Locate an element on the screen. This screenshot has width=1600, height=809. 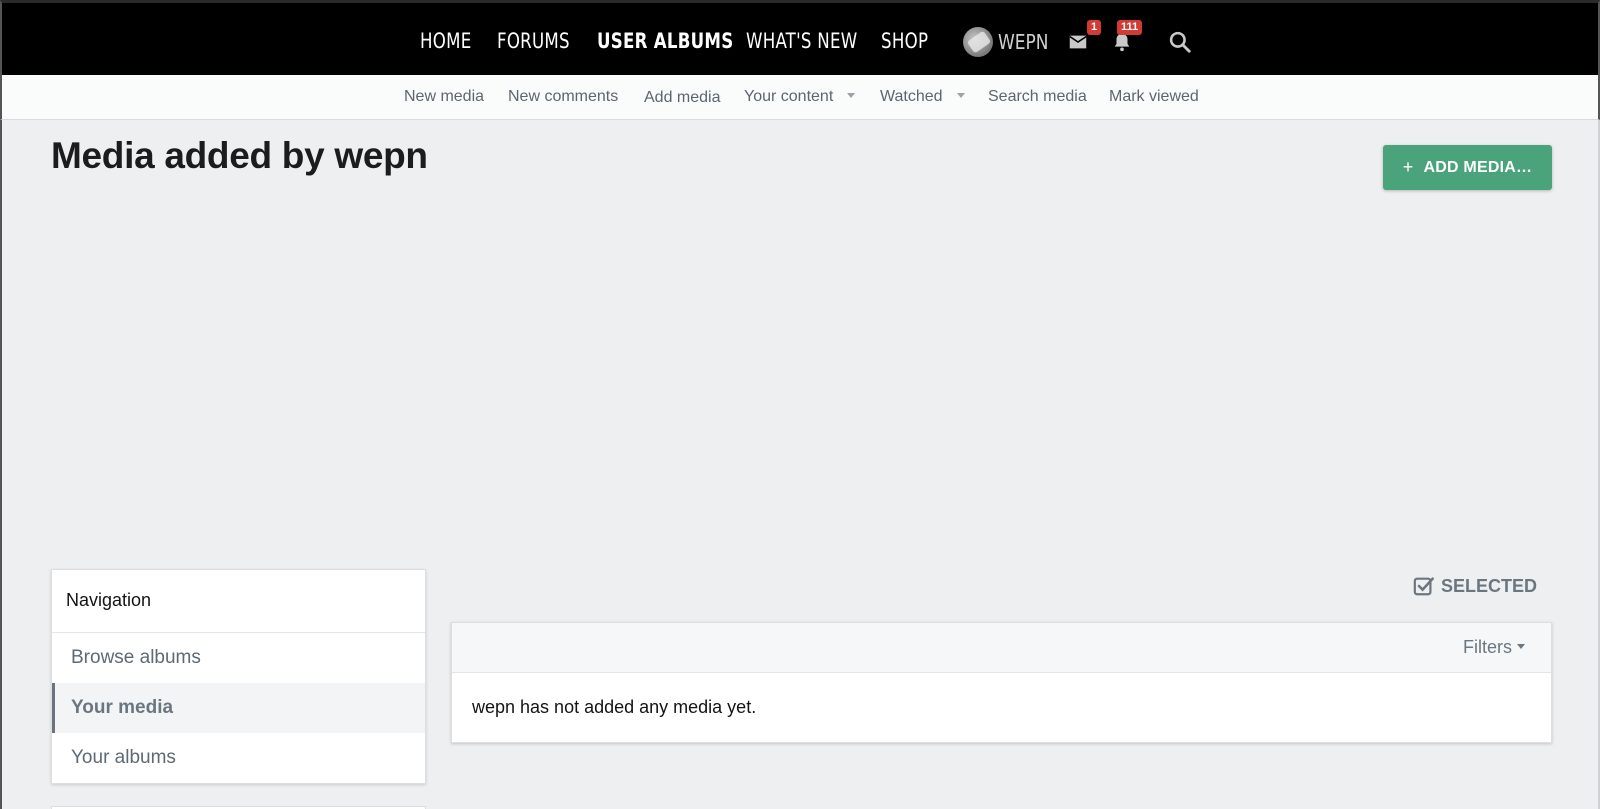
subnav-watched-label: Watched is located at coordinates (911, 96).